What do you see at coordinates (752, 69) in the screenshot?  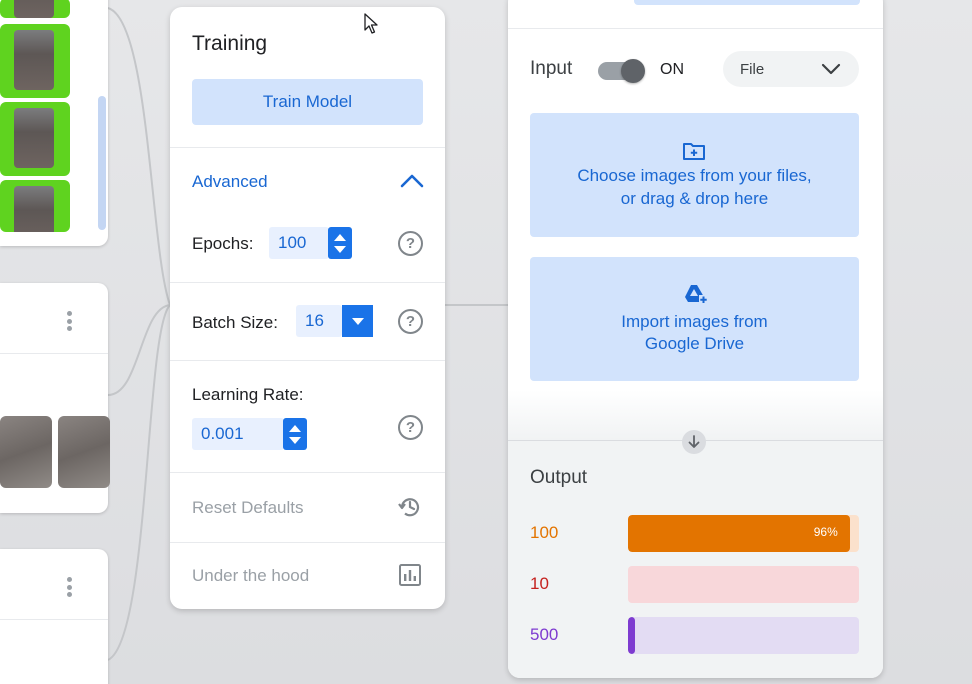 I see `input-source-value: File` at bounding box center [752, 69].